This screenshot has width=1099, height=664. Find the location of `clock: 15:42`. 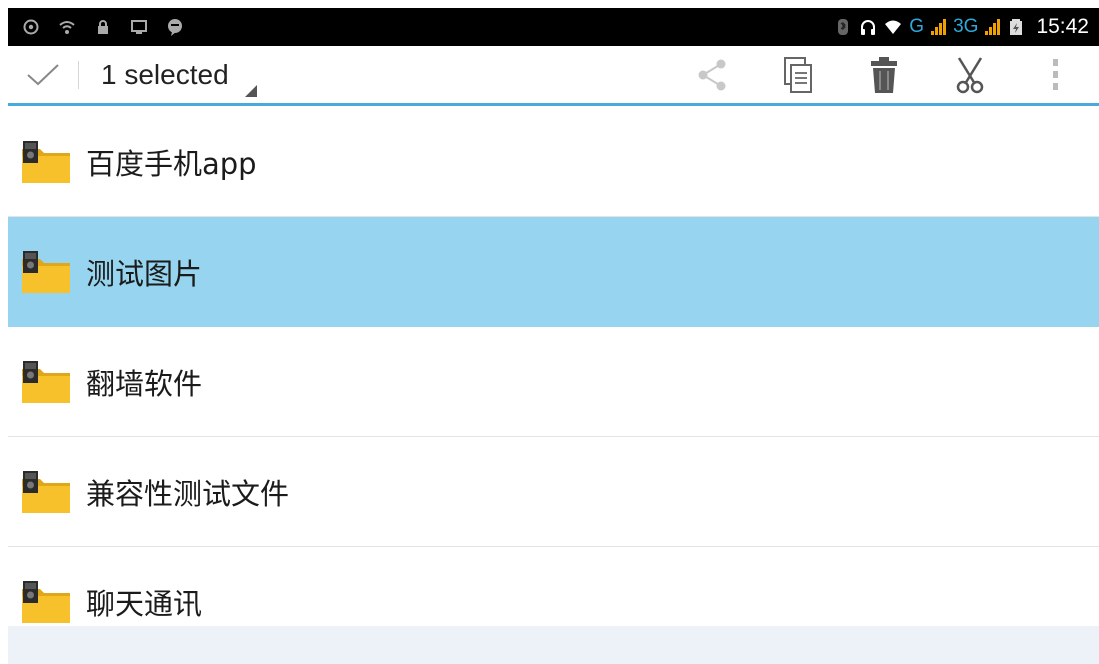

clock: 15:42 is located at coordinates (1062, 26).